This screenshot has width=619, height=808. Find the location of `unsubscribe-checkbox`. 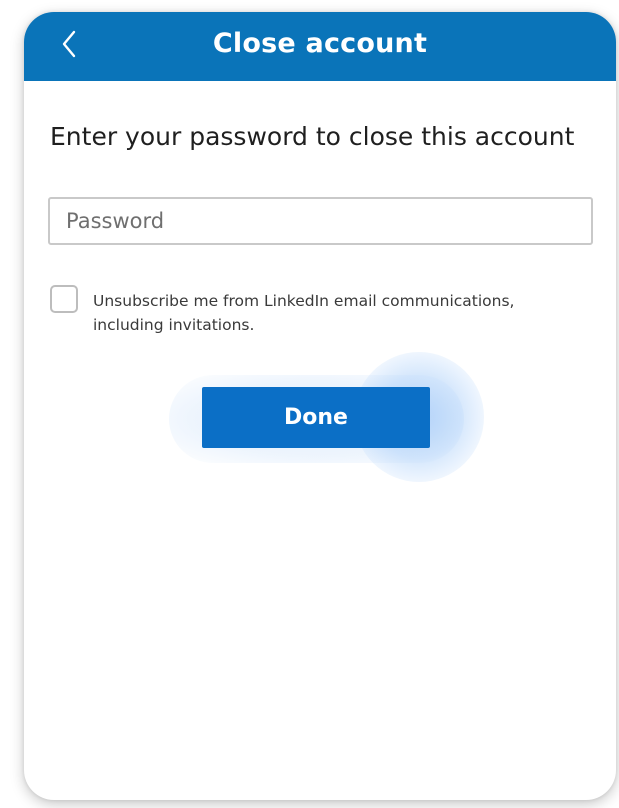

unsubscribe-checkbox is located at coordinates (64, 299).